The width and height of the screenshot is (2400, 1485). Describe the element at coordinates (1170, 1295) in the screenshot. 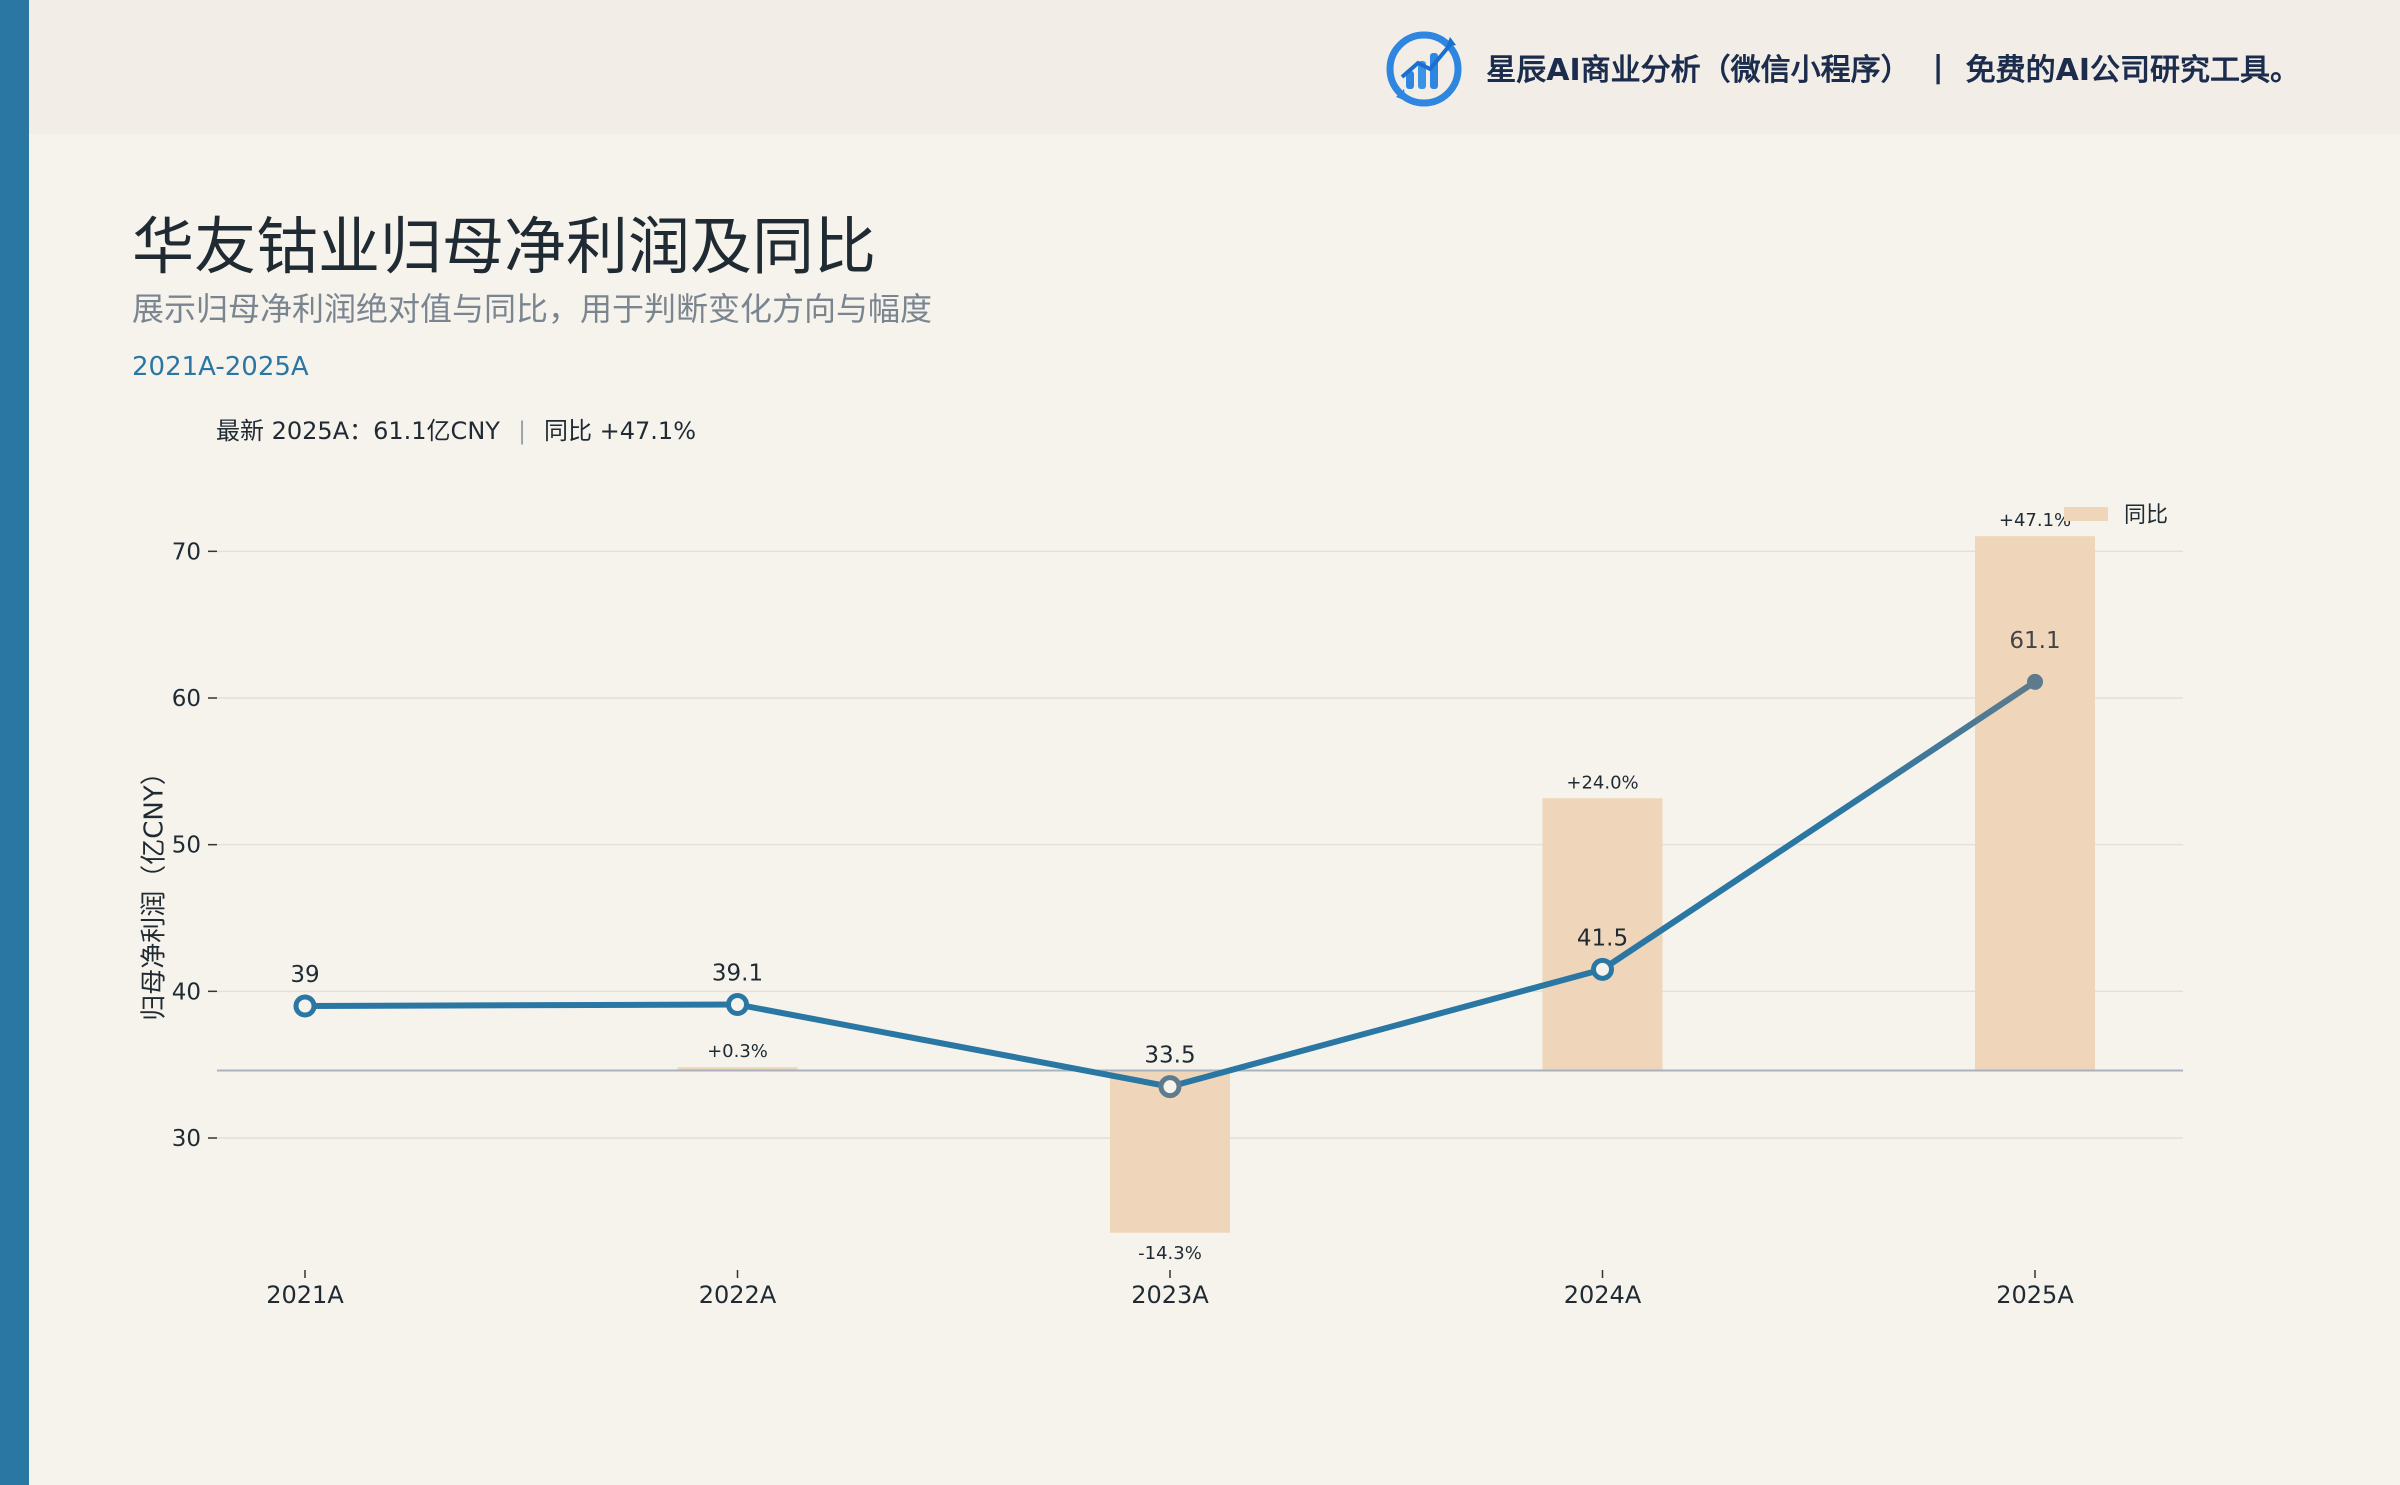

I see `x-tick-label: 2023A` at that location.